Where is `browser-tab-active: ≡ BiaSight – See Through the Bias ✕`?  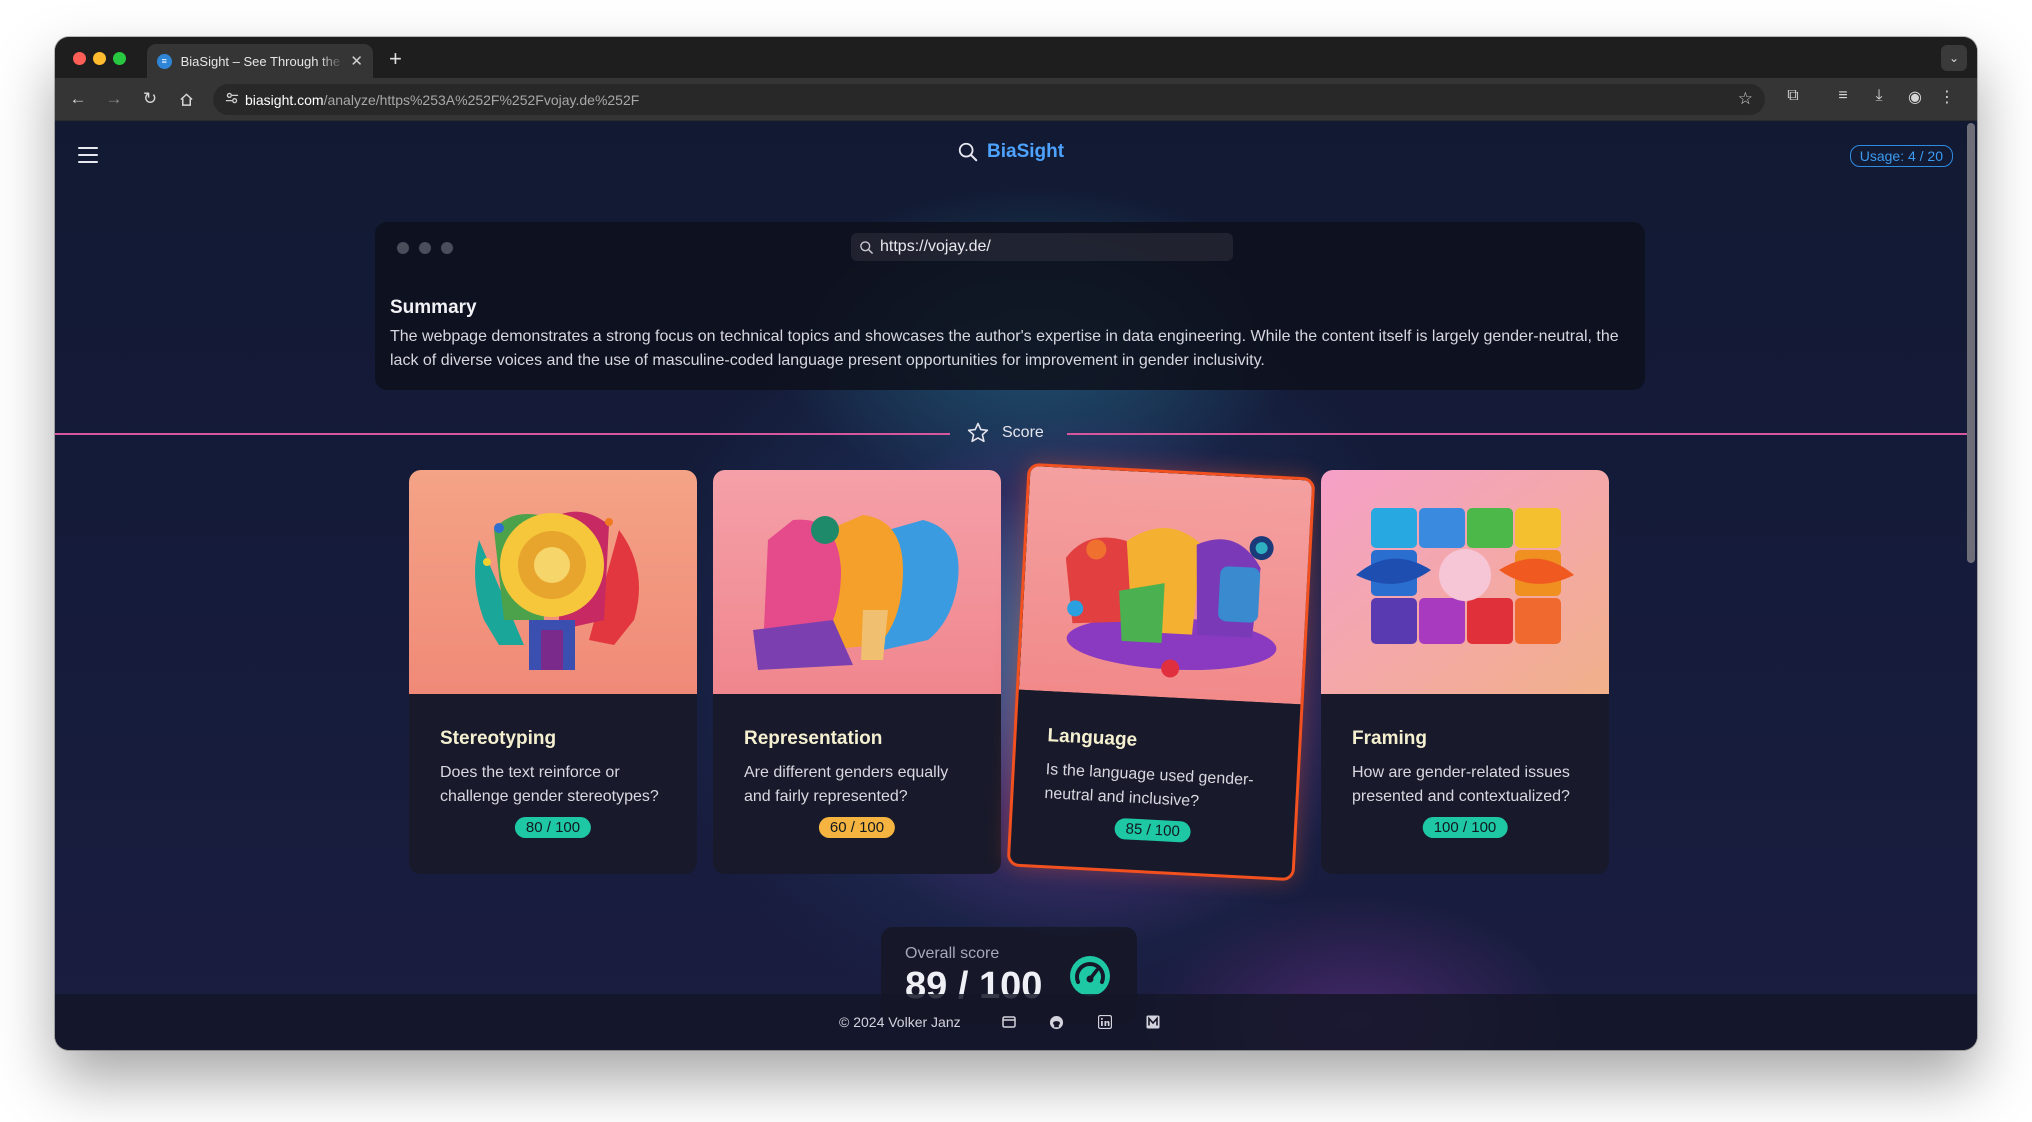 browser-tab-active: ≡ BiaSight – See Through the Bias ✕ is located at coordinates (260, 61).